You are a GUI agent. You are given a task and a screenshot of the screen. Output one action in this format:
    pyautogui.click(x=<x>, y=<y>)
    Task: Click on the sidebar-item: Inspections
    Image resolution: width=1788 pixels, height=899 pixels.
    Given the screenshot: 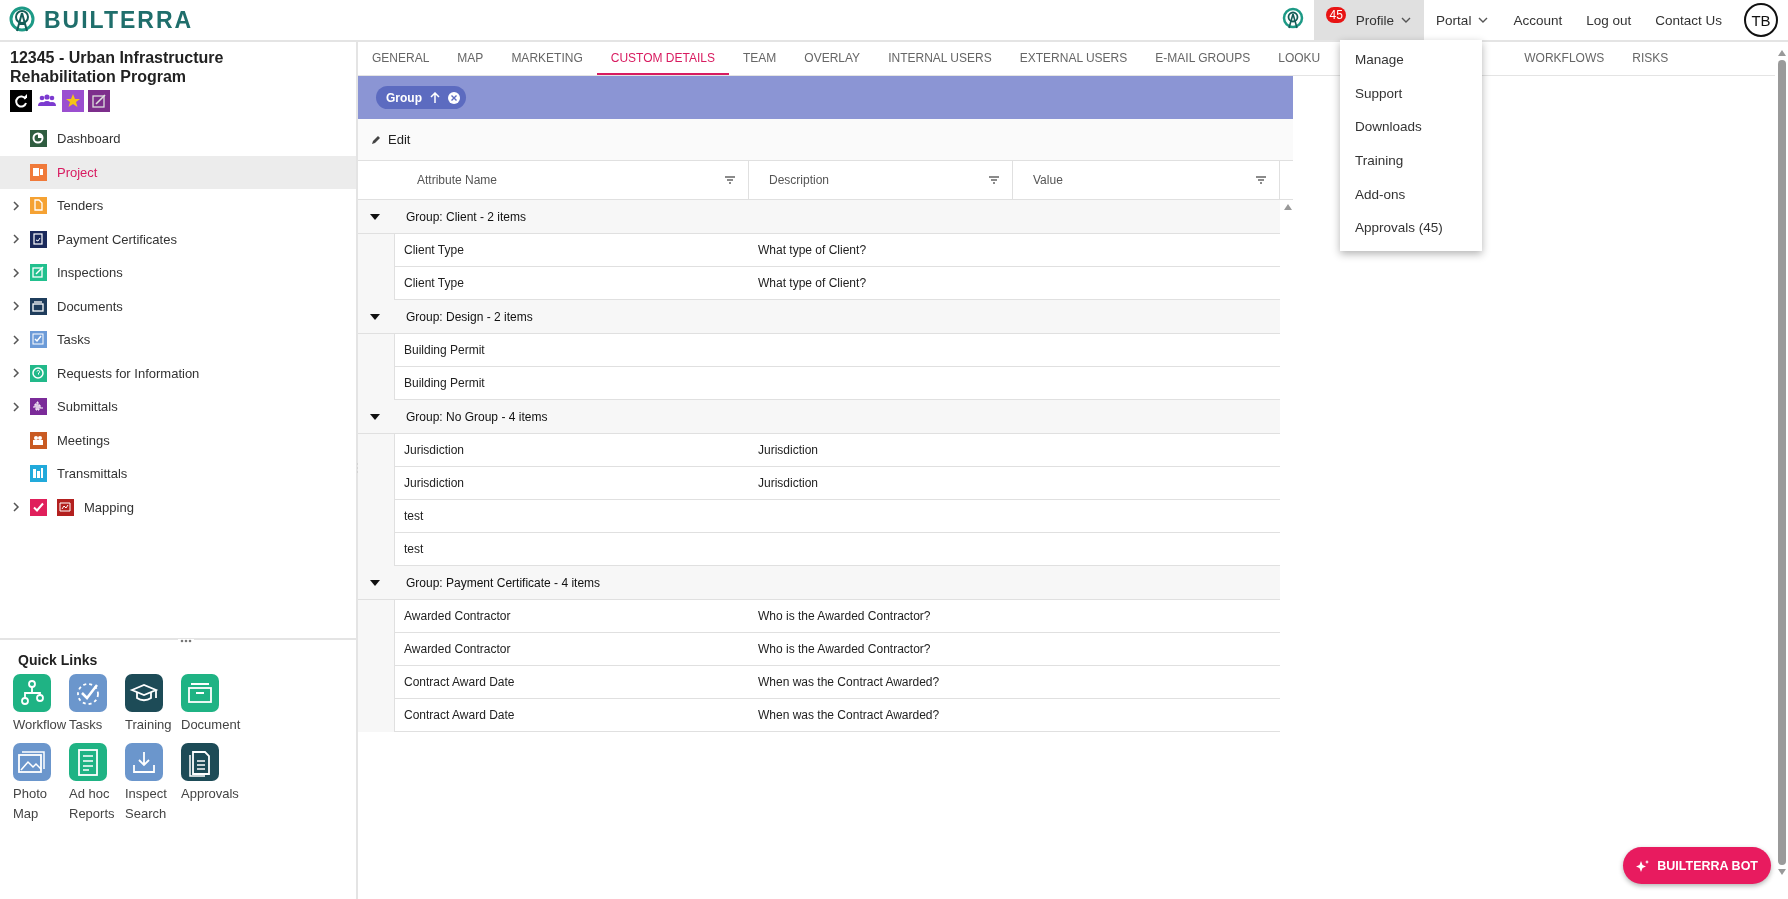 What is the action you would take?
    pyautogui.click(x=178, y=273)
    